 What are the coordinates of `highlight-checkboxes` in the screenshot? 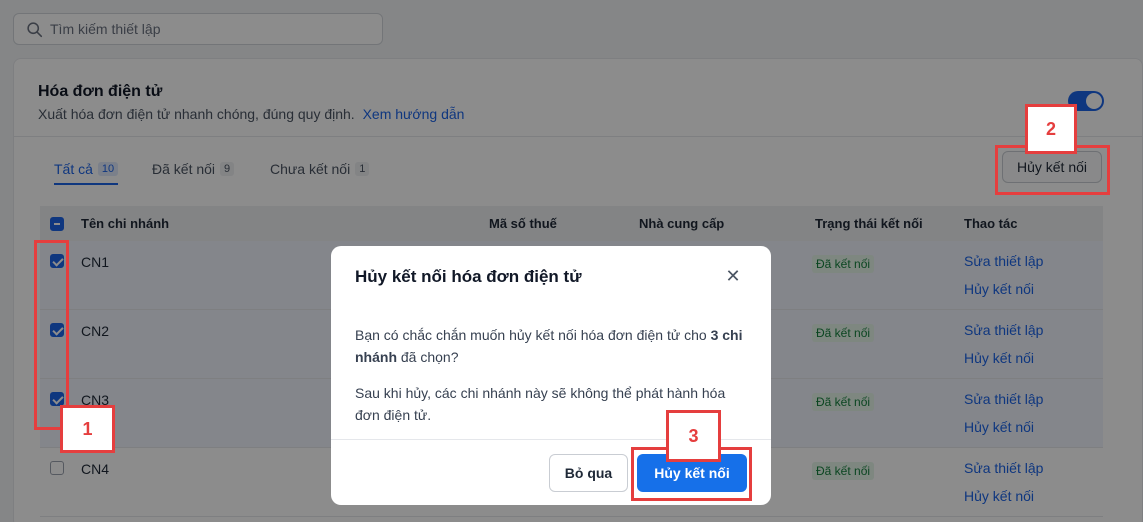 It's located at (51, 335).